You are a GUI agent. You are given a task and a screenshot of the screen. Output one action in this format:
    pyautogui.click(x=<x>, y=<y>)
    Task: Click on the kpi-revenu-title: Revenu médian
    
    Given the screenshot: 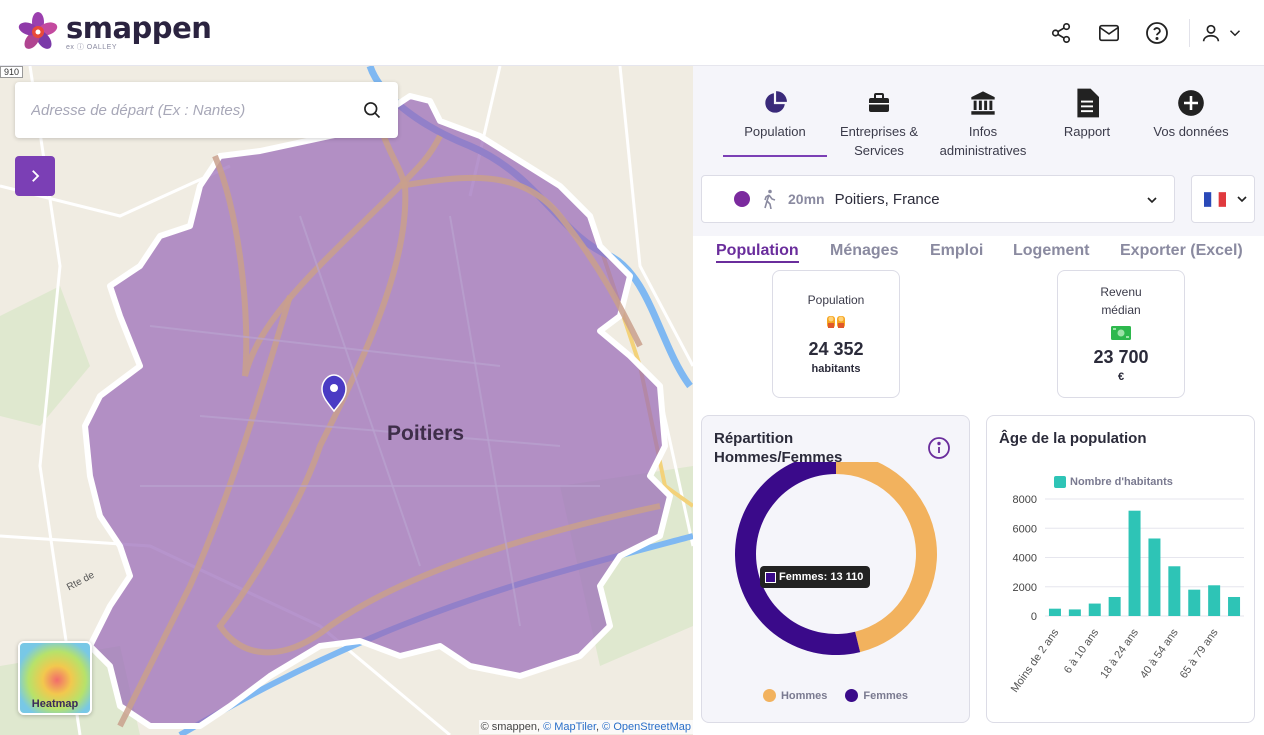 What is the action you would take?
    pyautogui.click(x=1121, y=301)
    